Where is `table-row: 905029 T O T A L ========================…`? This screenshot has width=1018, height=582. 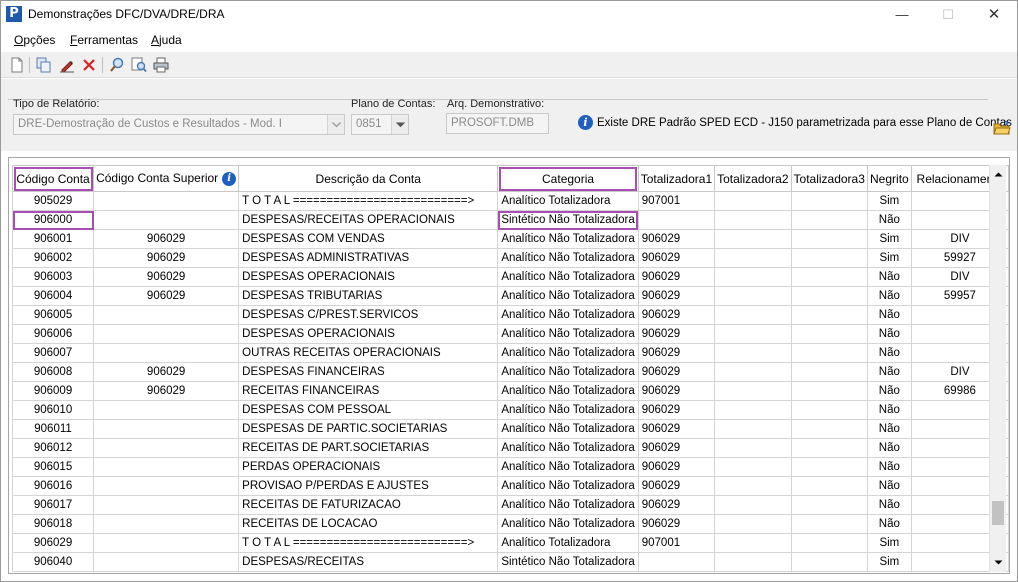 table-row: 905029 T O T A L ========================… is located at coordinates (510, 201).